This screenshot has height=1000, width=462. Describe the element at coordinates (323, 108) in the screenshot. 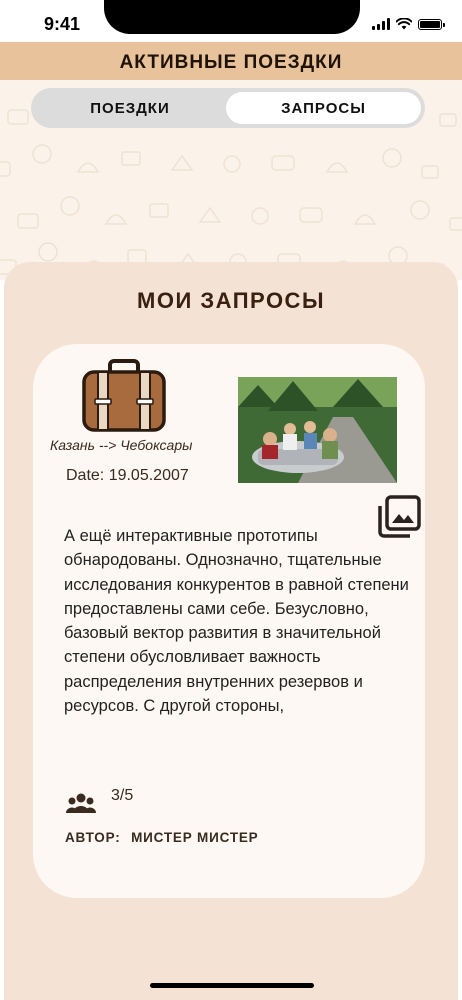

I see `tab-requests: ЗАПРОСЫ` at that location.